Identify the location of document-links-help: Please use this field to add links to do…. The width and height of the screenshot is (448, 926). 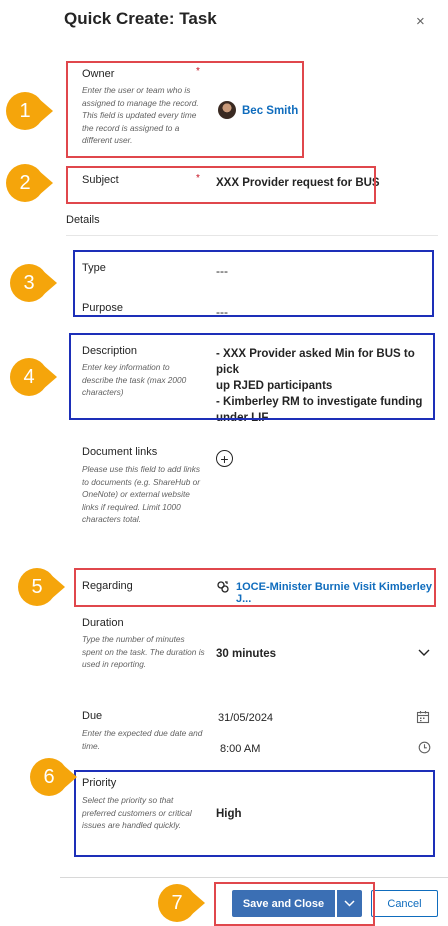
(141, 494).